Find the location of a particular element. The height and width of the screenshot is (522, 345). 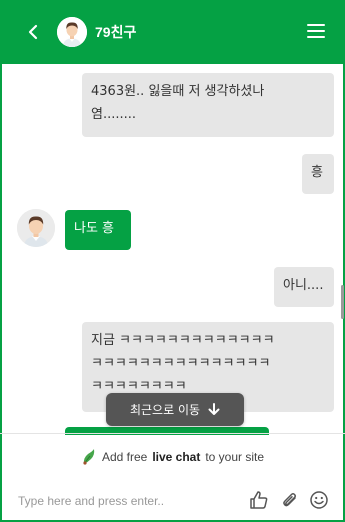

scrollbar is located at coordinates (342, 302).